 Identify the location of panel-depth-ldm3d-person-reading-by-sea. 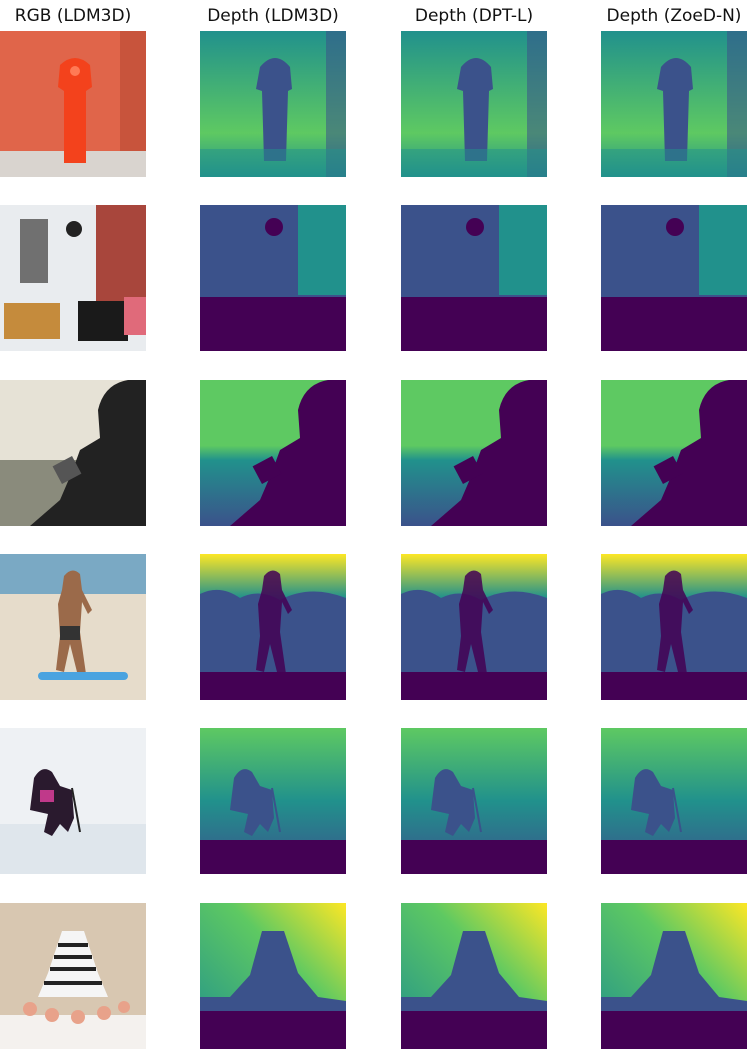
(273, 453).